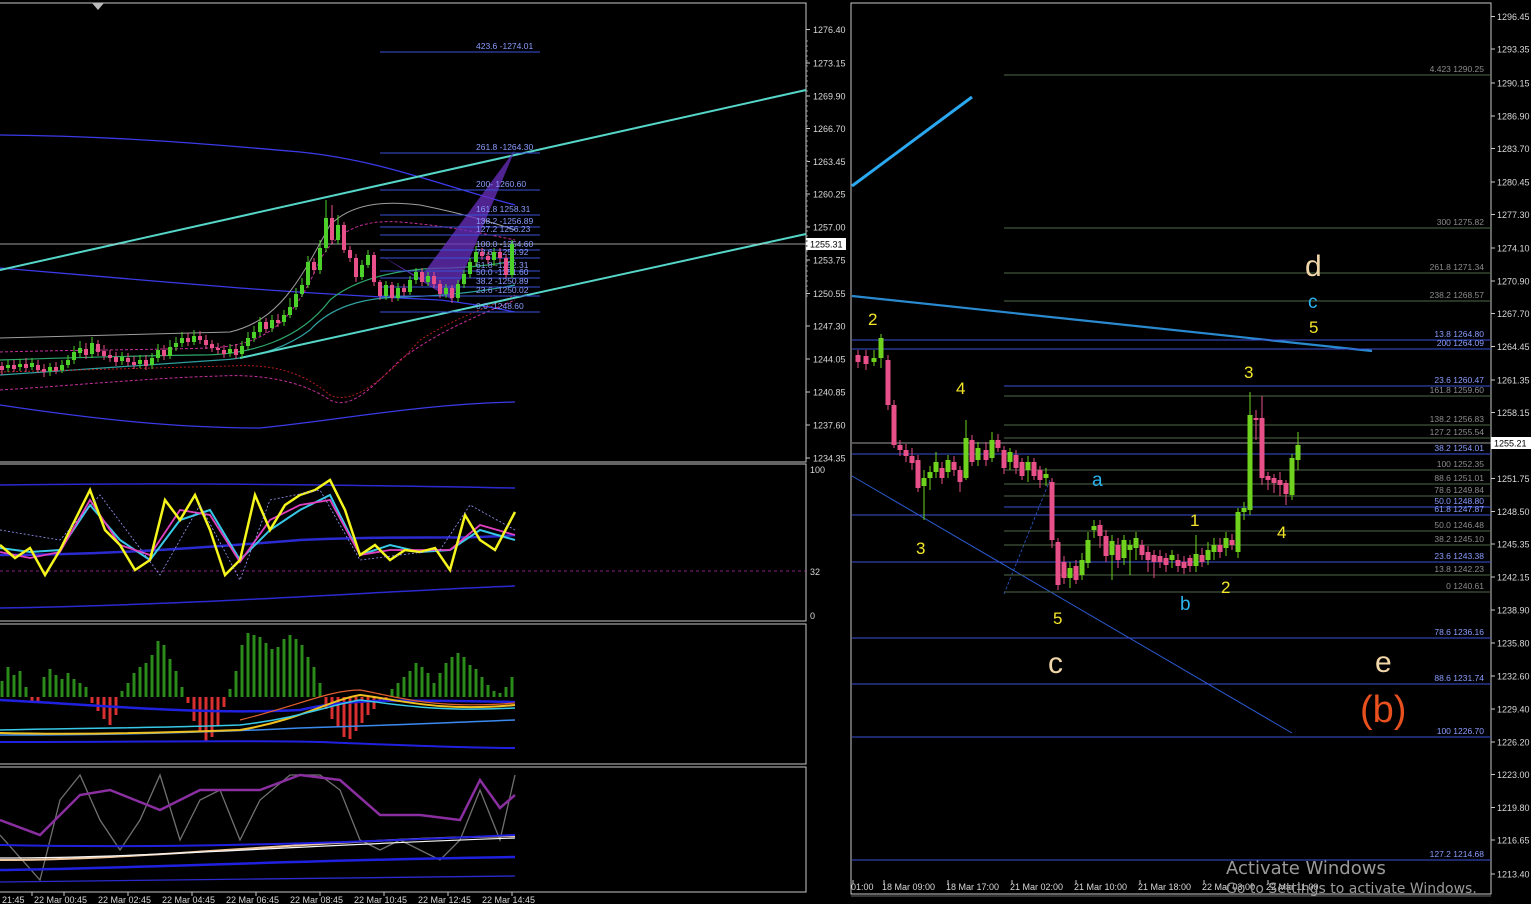 The image size is (1531, 904). I want to click on right-fib-label: 138.2 1256.83, so click(1457, 419).